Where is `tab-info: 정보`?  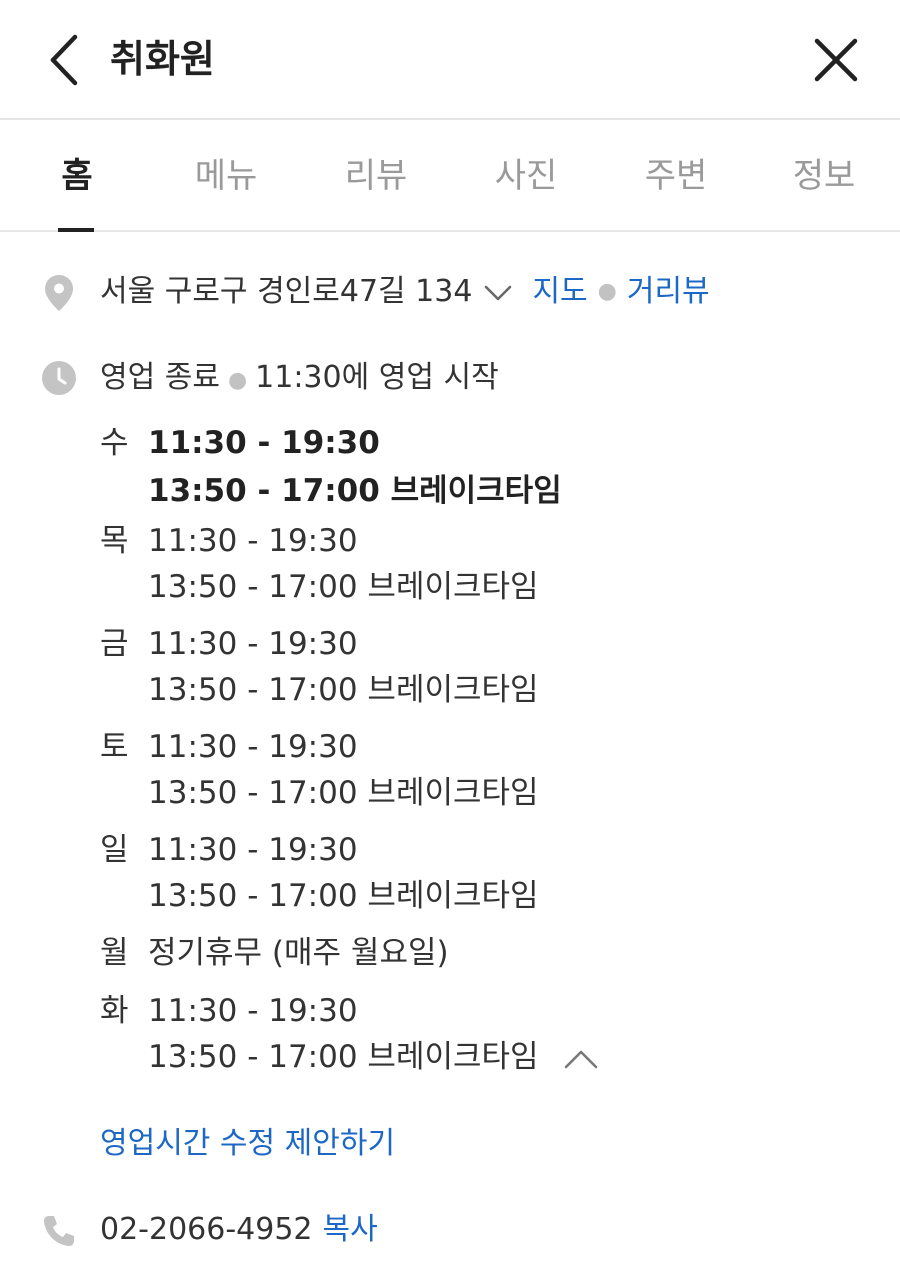 tab-info: 정보 is located at coordinates (824, 176).